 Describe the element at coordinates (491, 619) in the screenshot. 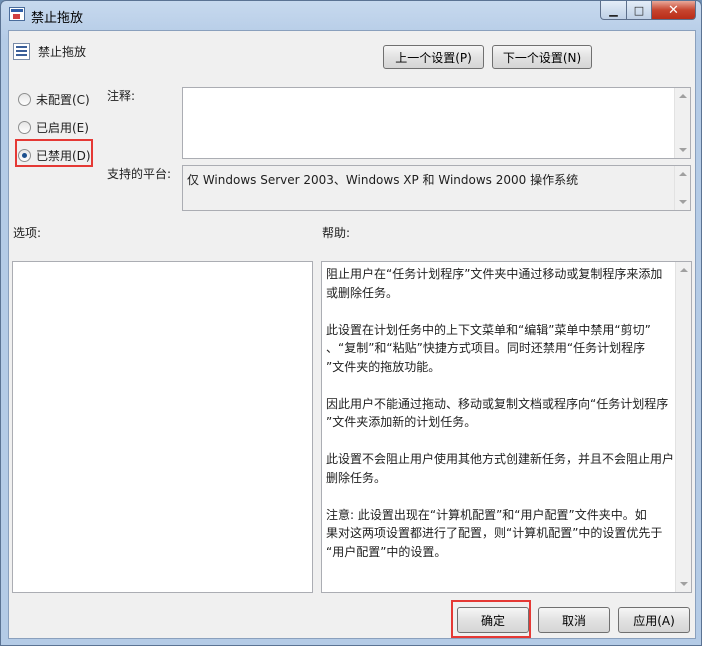

I see `ok-button-highlight` at that location.